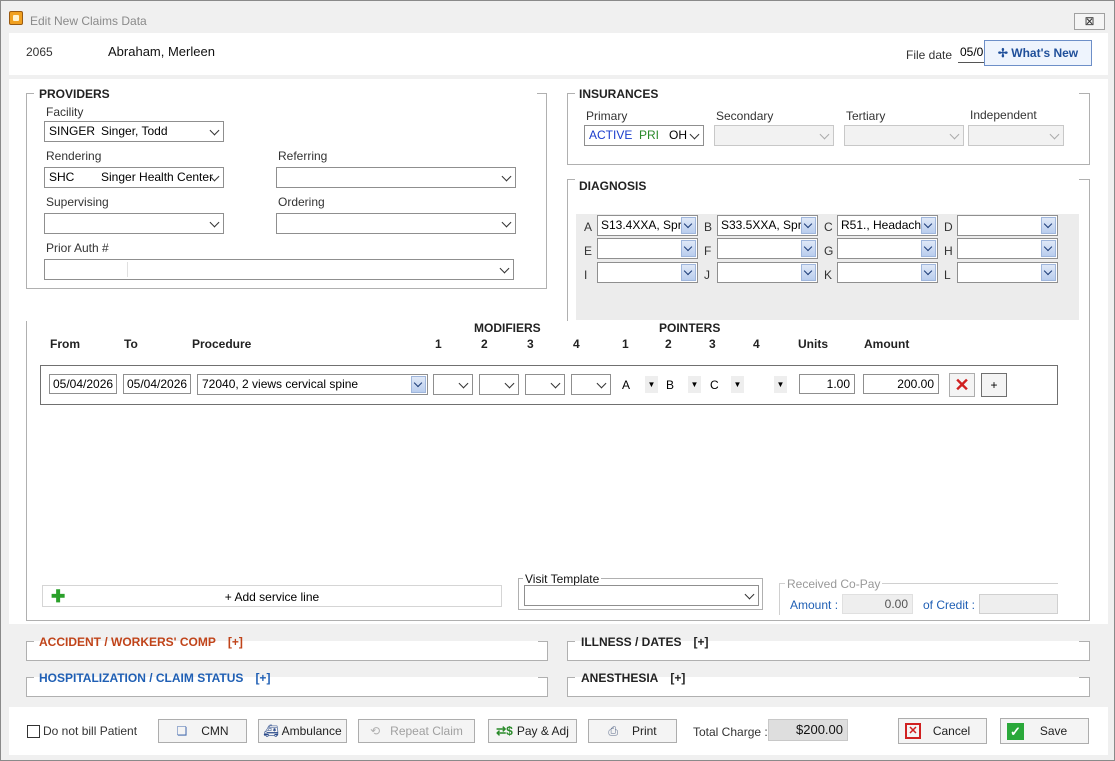 This screenshot has height=761, width=1115. I want to click on add-service-line-label: + Add service line, so click(272, 597).